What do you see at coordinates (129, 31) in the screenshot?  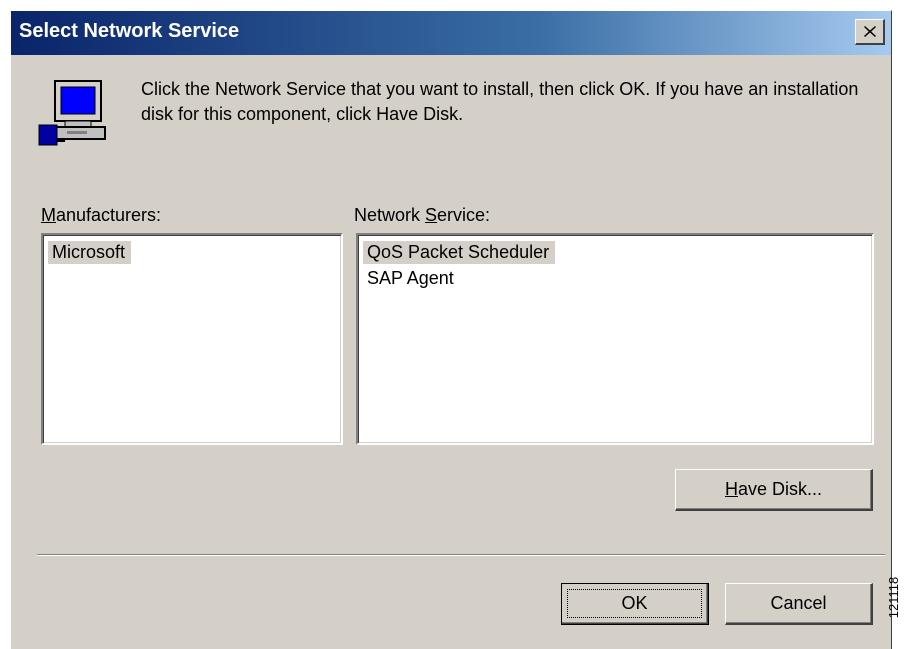 I see `window-title: Select Network Service` at bounding box center [129, 31].